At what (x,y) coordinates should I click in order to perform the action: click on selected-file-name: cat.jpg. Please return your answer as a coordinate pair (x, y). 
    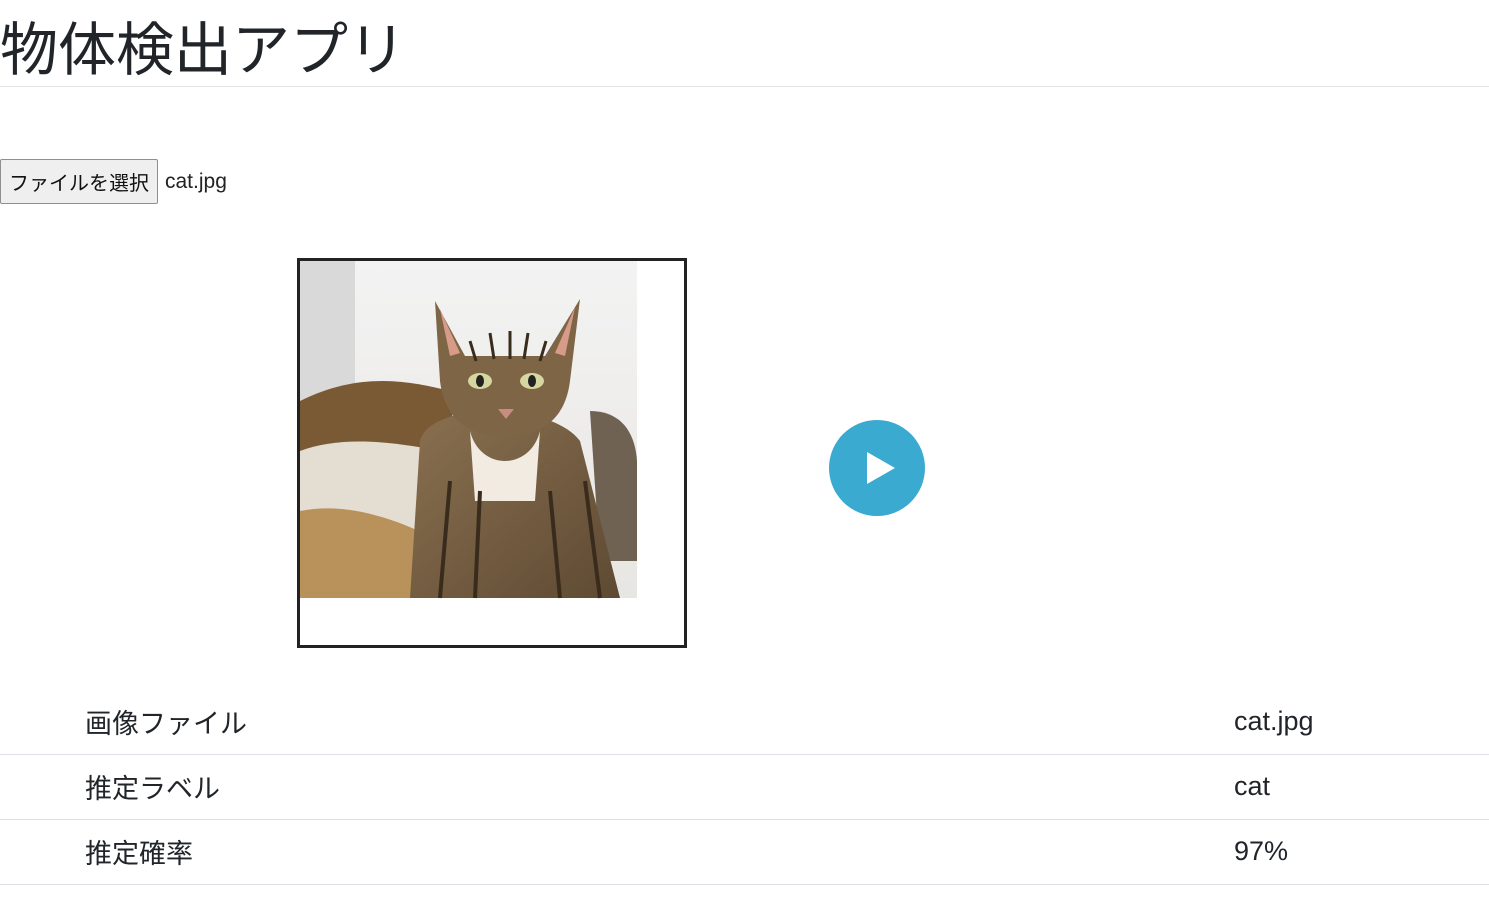
    Looking at the image, I should click on (196, 181).